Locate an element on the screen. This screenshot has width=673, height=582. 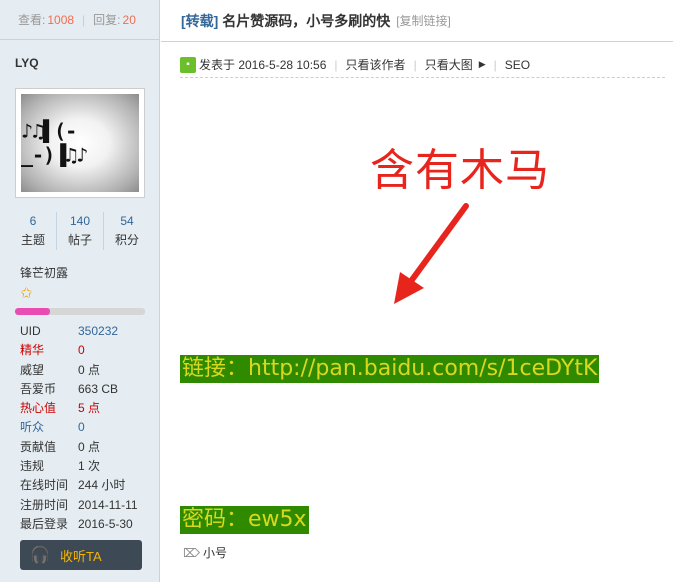
info-row: 热心值 5 点 is located at coordinates (85, 408).